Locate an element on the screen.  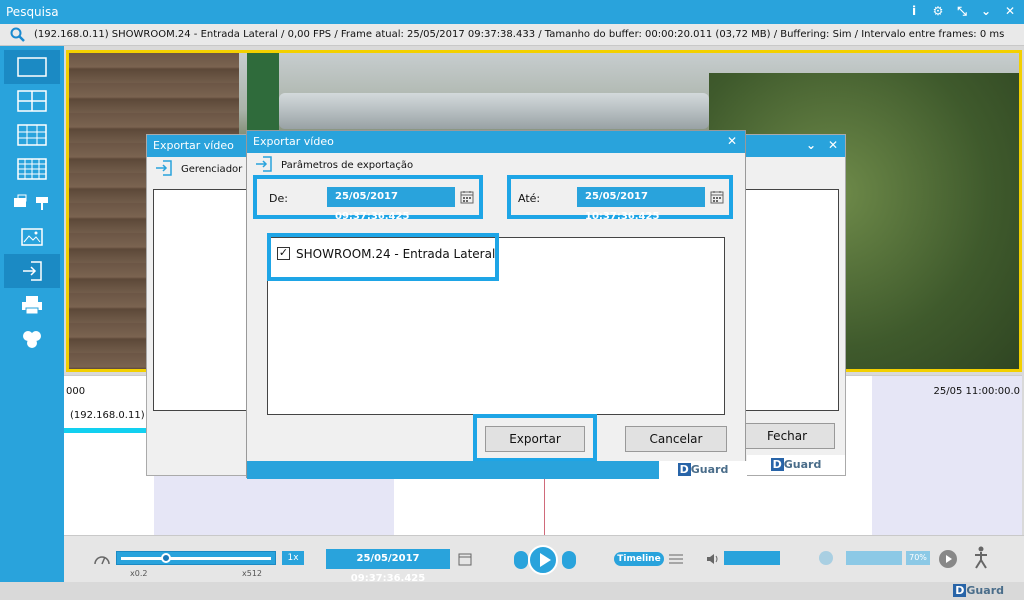
sidebar is located at coordinates (32, 314).